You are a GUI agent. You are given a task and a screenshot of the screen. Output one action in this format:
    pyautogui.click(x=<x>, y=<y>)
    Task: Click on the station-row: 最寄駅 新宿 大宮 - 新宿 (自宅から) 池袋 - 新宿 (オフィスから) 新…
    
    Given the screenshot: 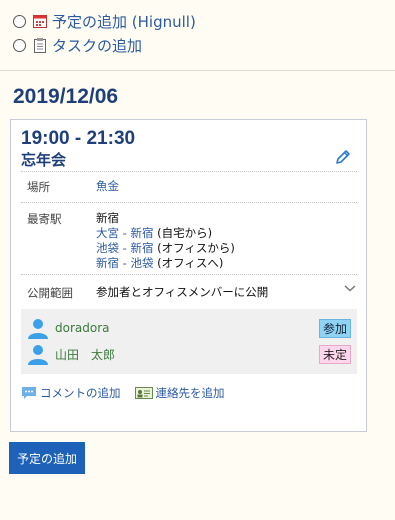 What is the action you would take?
    pyautogui.click(x=189, y=238)
    